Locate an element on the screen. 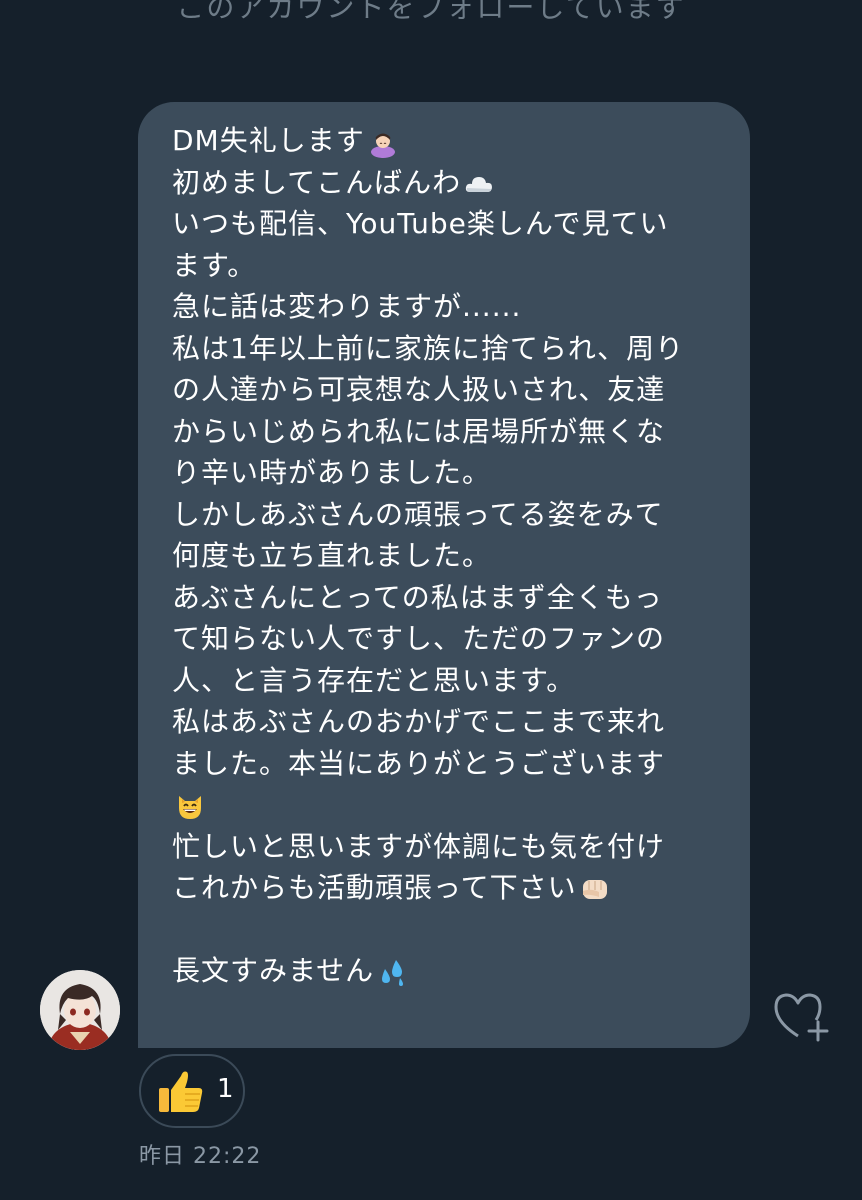 This screenshot has height=1200, width=862. message-timestamp: 昨日 22:22 is located at coordinates (200, 1156).